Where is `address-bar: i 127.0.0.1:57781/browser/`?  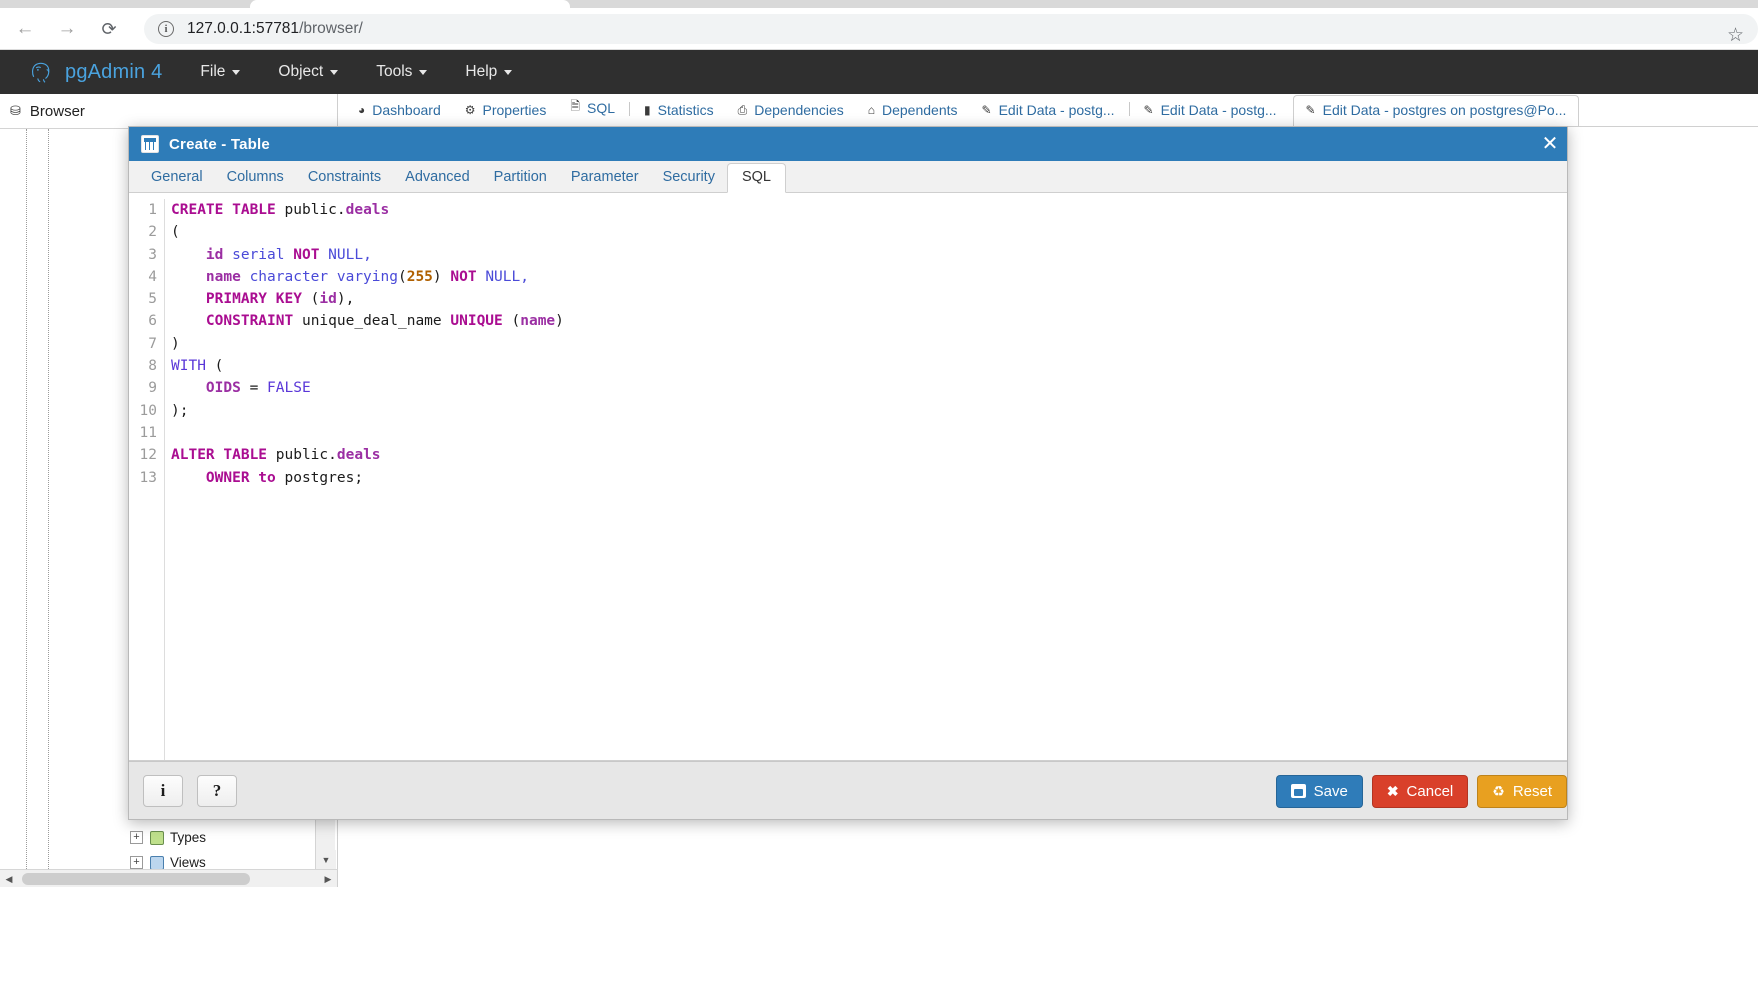
address-bar: i 127.0.0.1:57781/browser/ is located at coordinates (951, 28).